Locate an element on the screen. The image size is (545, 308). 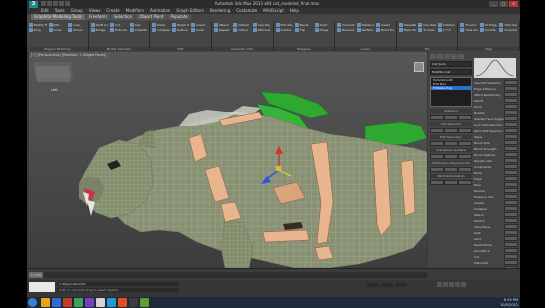
maxscript-listener is located at coordinates (42, 287).